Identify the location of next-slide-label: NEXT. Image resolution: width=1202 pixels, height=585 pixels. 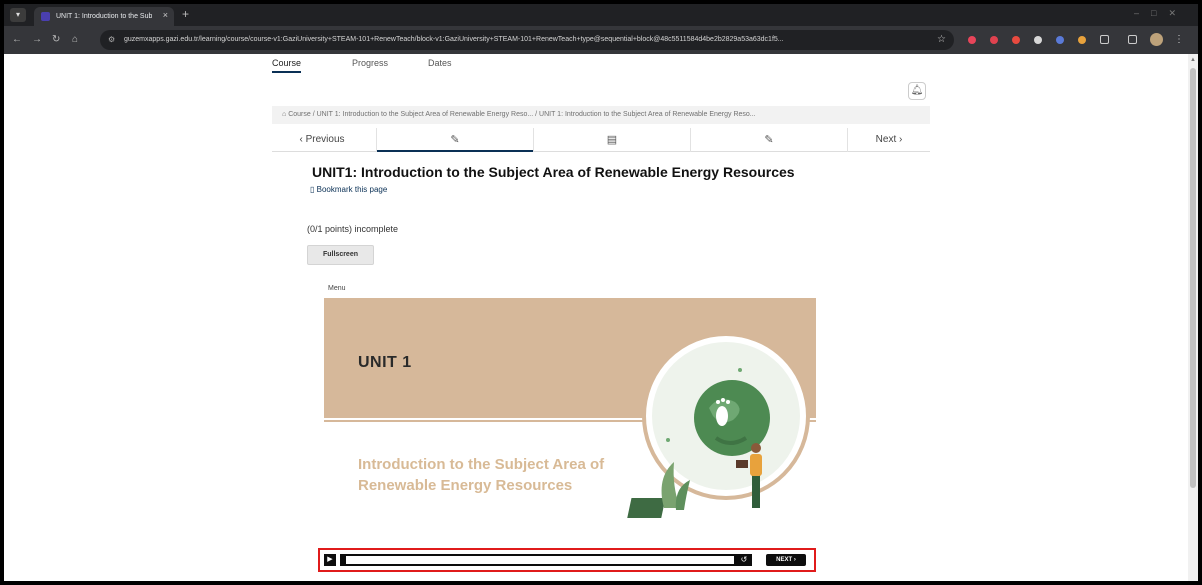
(784, 560).